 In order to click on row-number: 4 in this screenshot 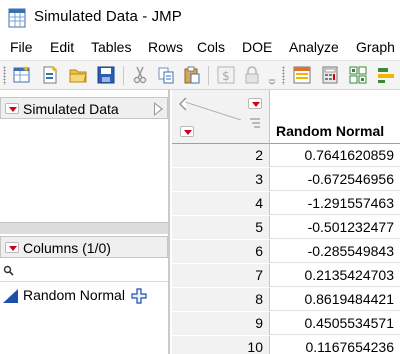, I will do `click(221, 203)`.